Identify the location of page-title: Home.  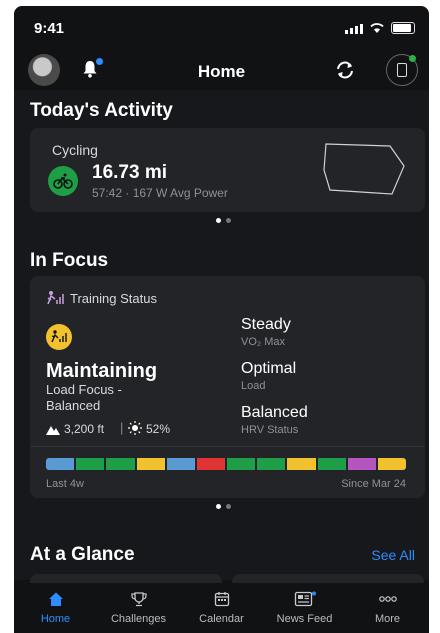
(221, 71).